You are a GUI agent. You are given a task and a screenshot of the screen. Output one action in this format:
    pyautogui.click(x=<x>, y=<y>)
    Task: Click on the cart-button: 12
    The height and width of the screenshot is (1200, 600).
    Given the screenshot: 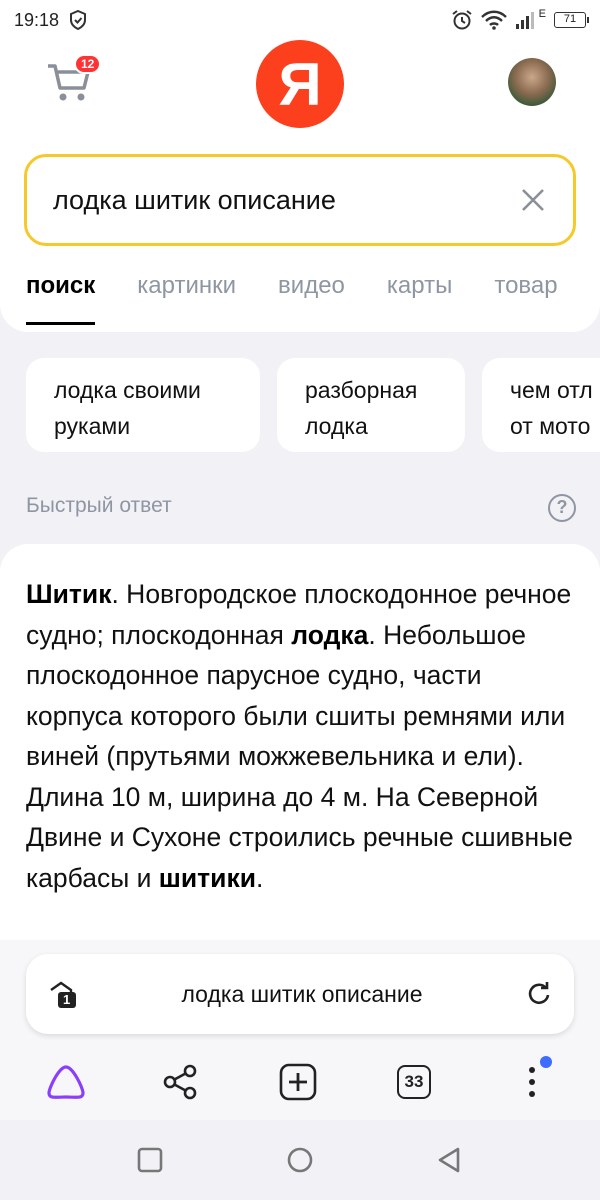 What is the action you would take?
    pyautogui.click(x=74, y=79)
    